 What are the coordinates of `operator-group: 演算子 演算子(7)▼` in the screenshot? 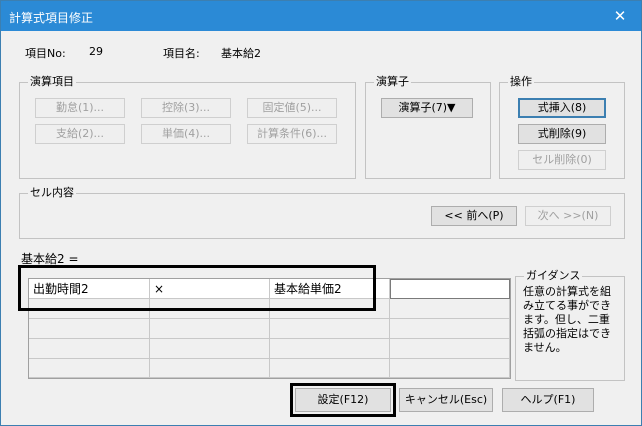 It's located at (428, 127).